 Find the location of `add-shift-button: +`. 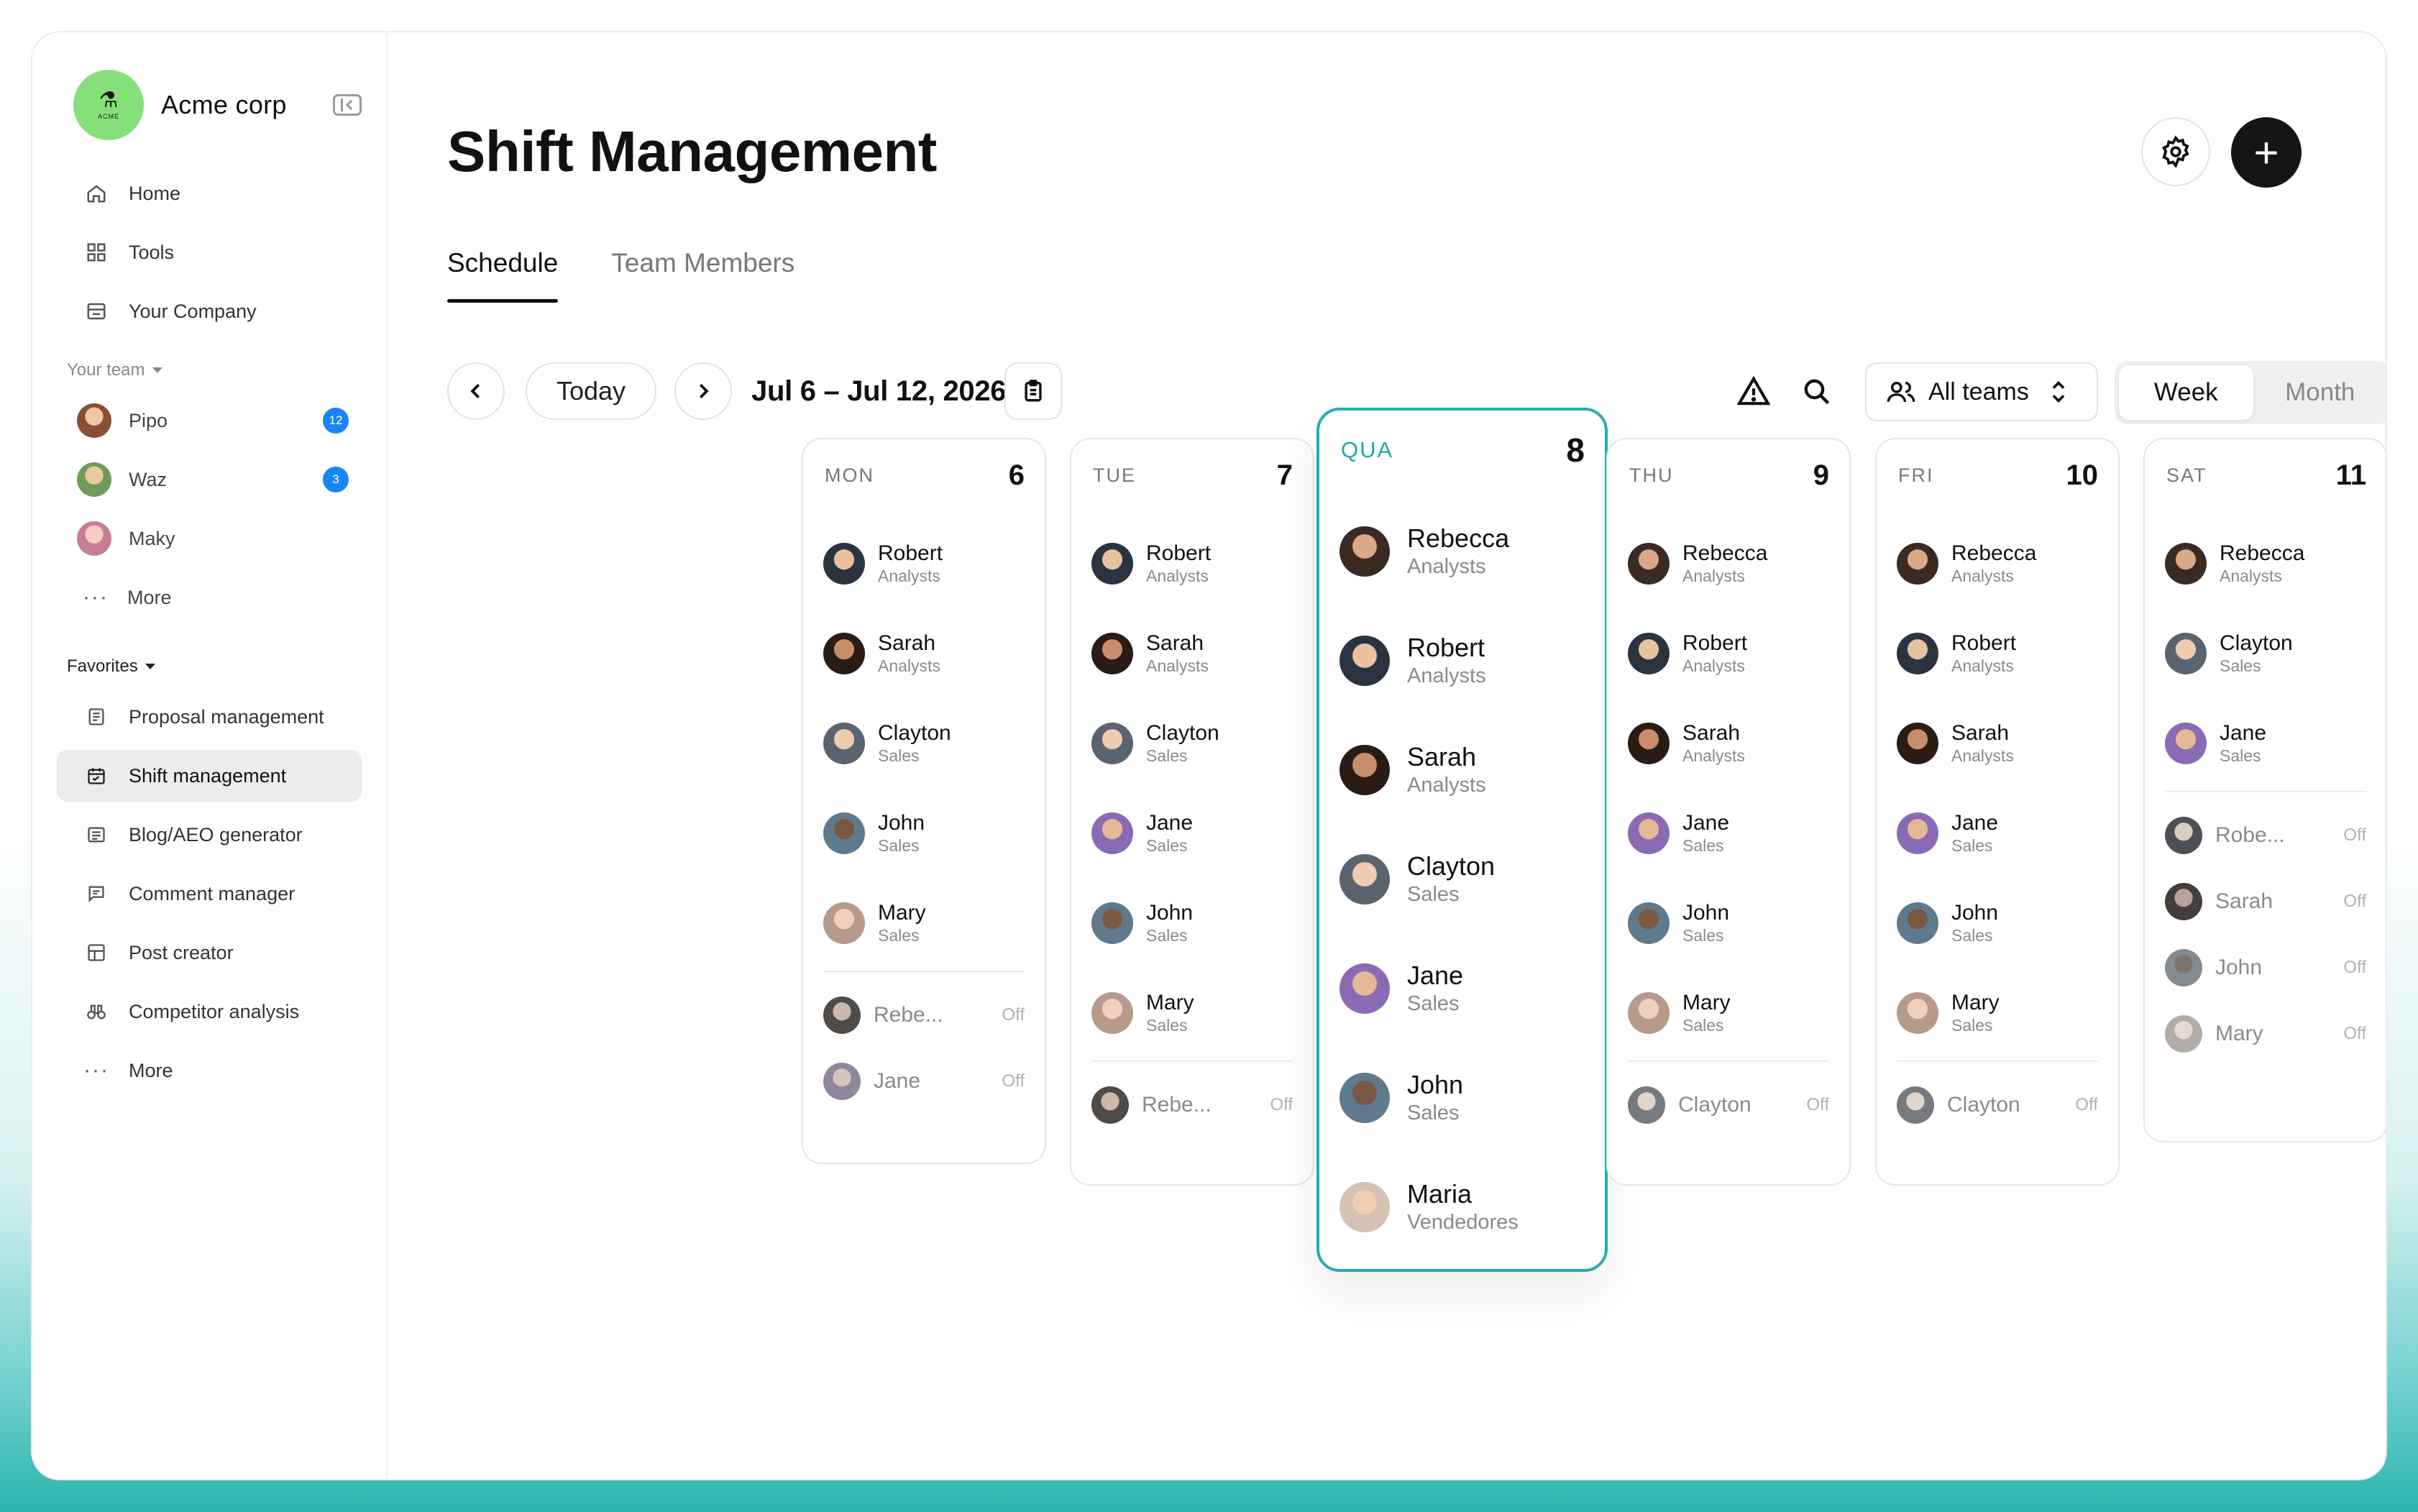

add-shift-button: + is located at coordinates (2266, 152).